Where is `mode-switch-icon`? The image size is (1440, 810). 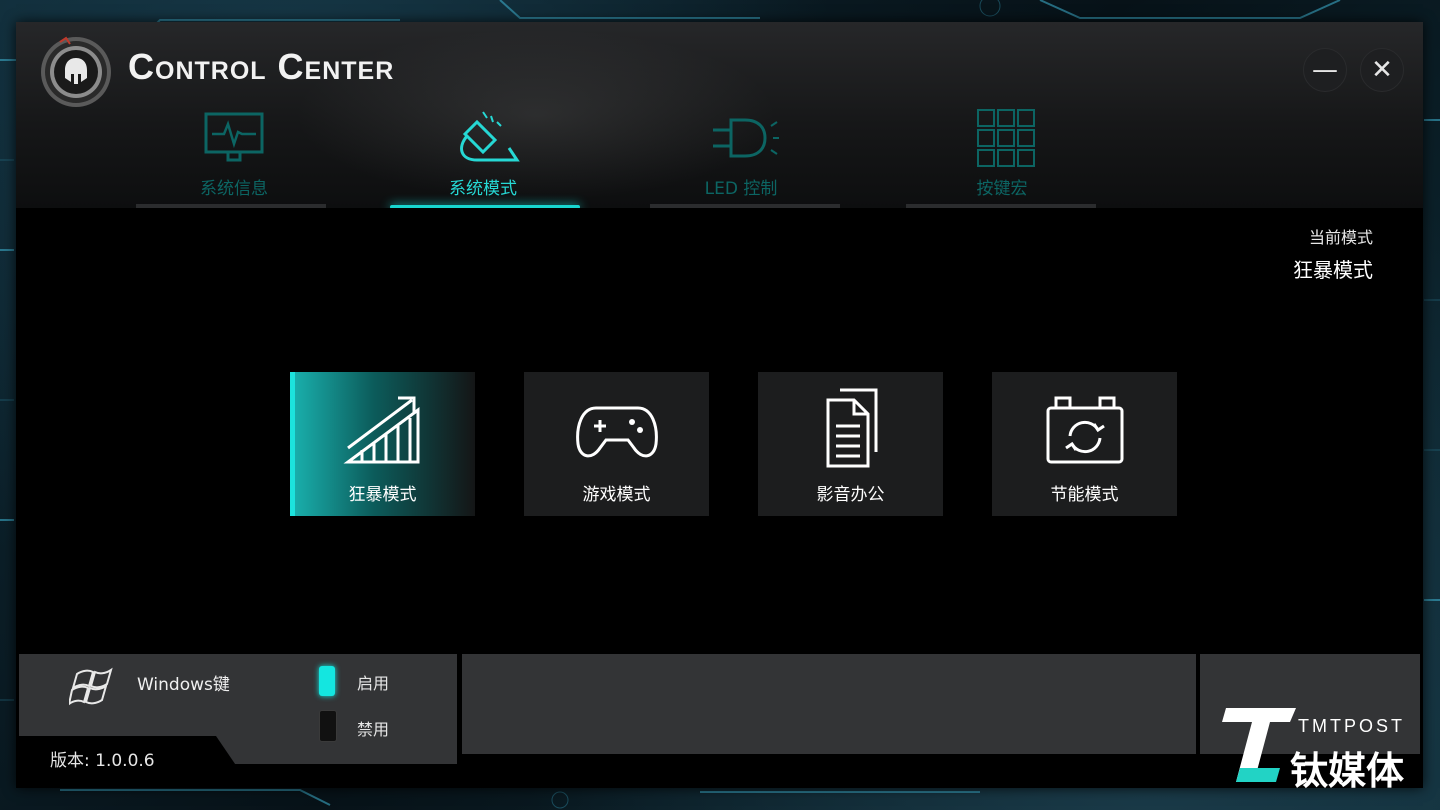
mode-switch-icon is located at coordinates (490, 136).